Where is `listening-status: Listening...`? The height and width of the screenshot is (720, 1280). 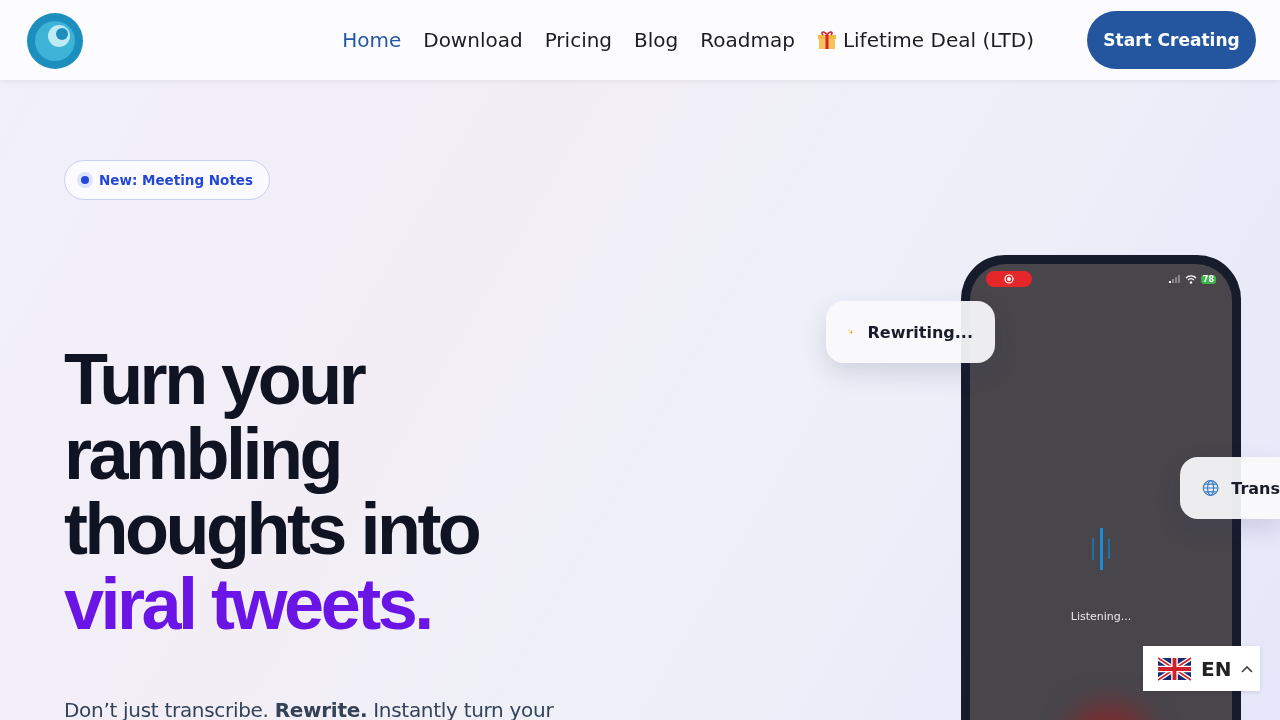
listening-status: Listening... is located at coordinates (1101, 616).